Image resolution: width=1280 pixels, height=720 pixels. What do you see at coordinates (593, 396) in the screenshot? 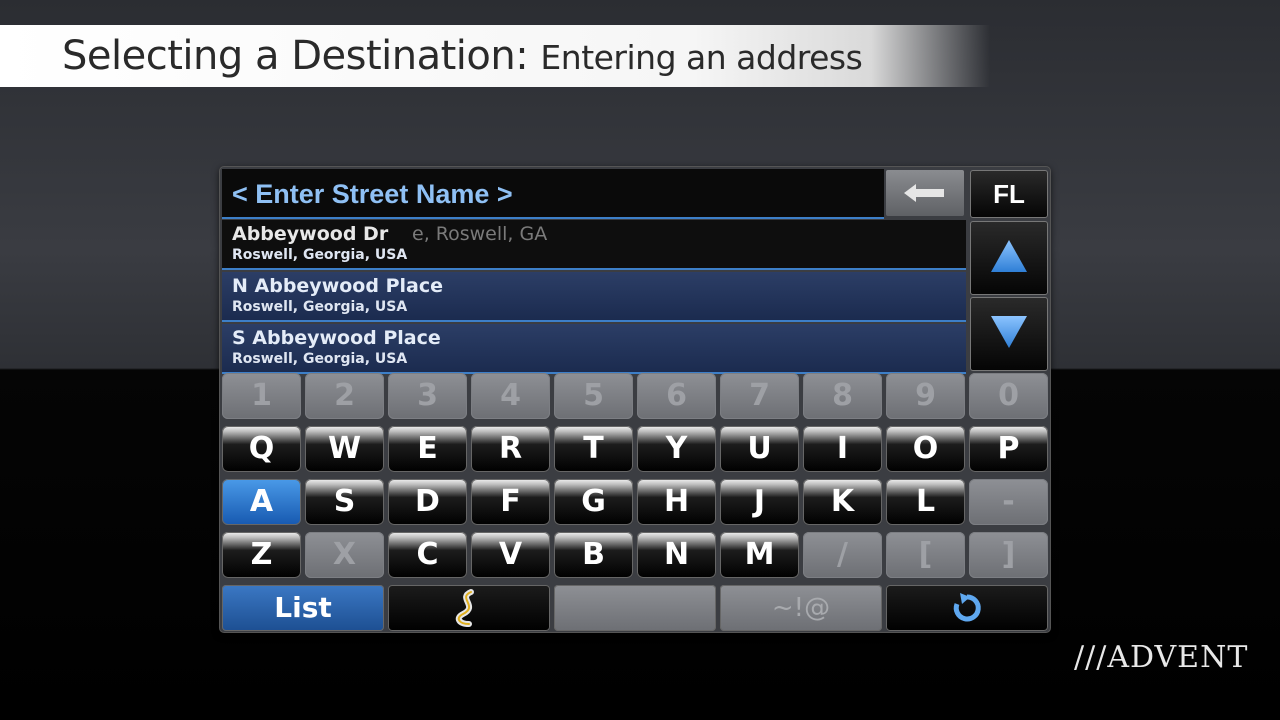
I see `key-5: 5` at bounding box center [593, 396].